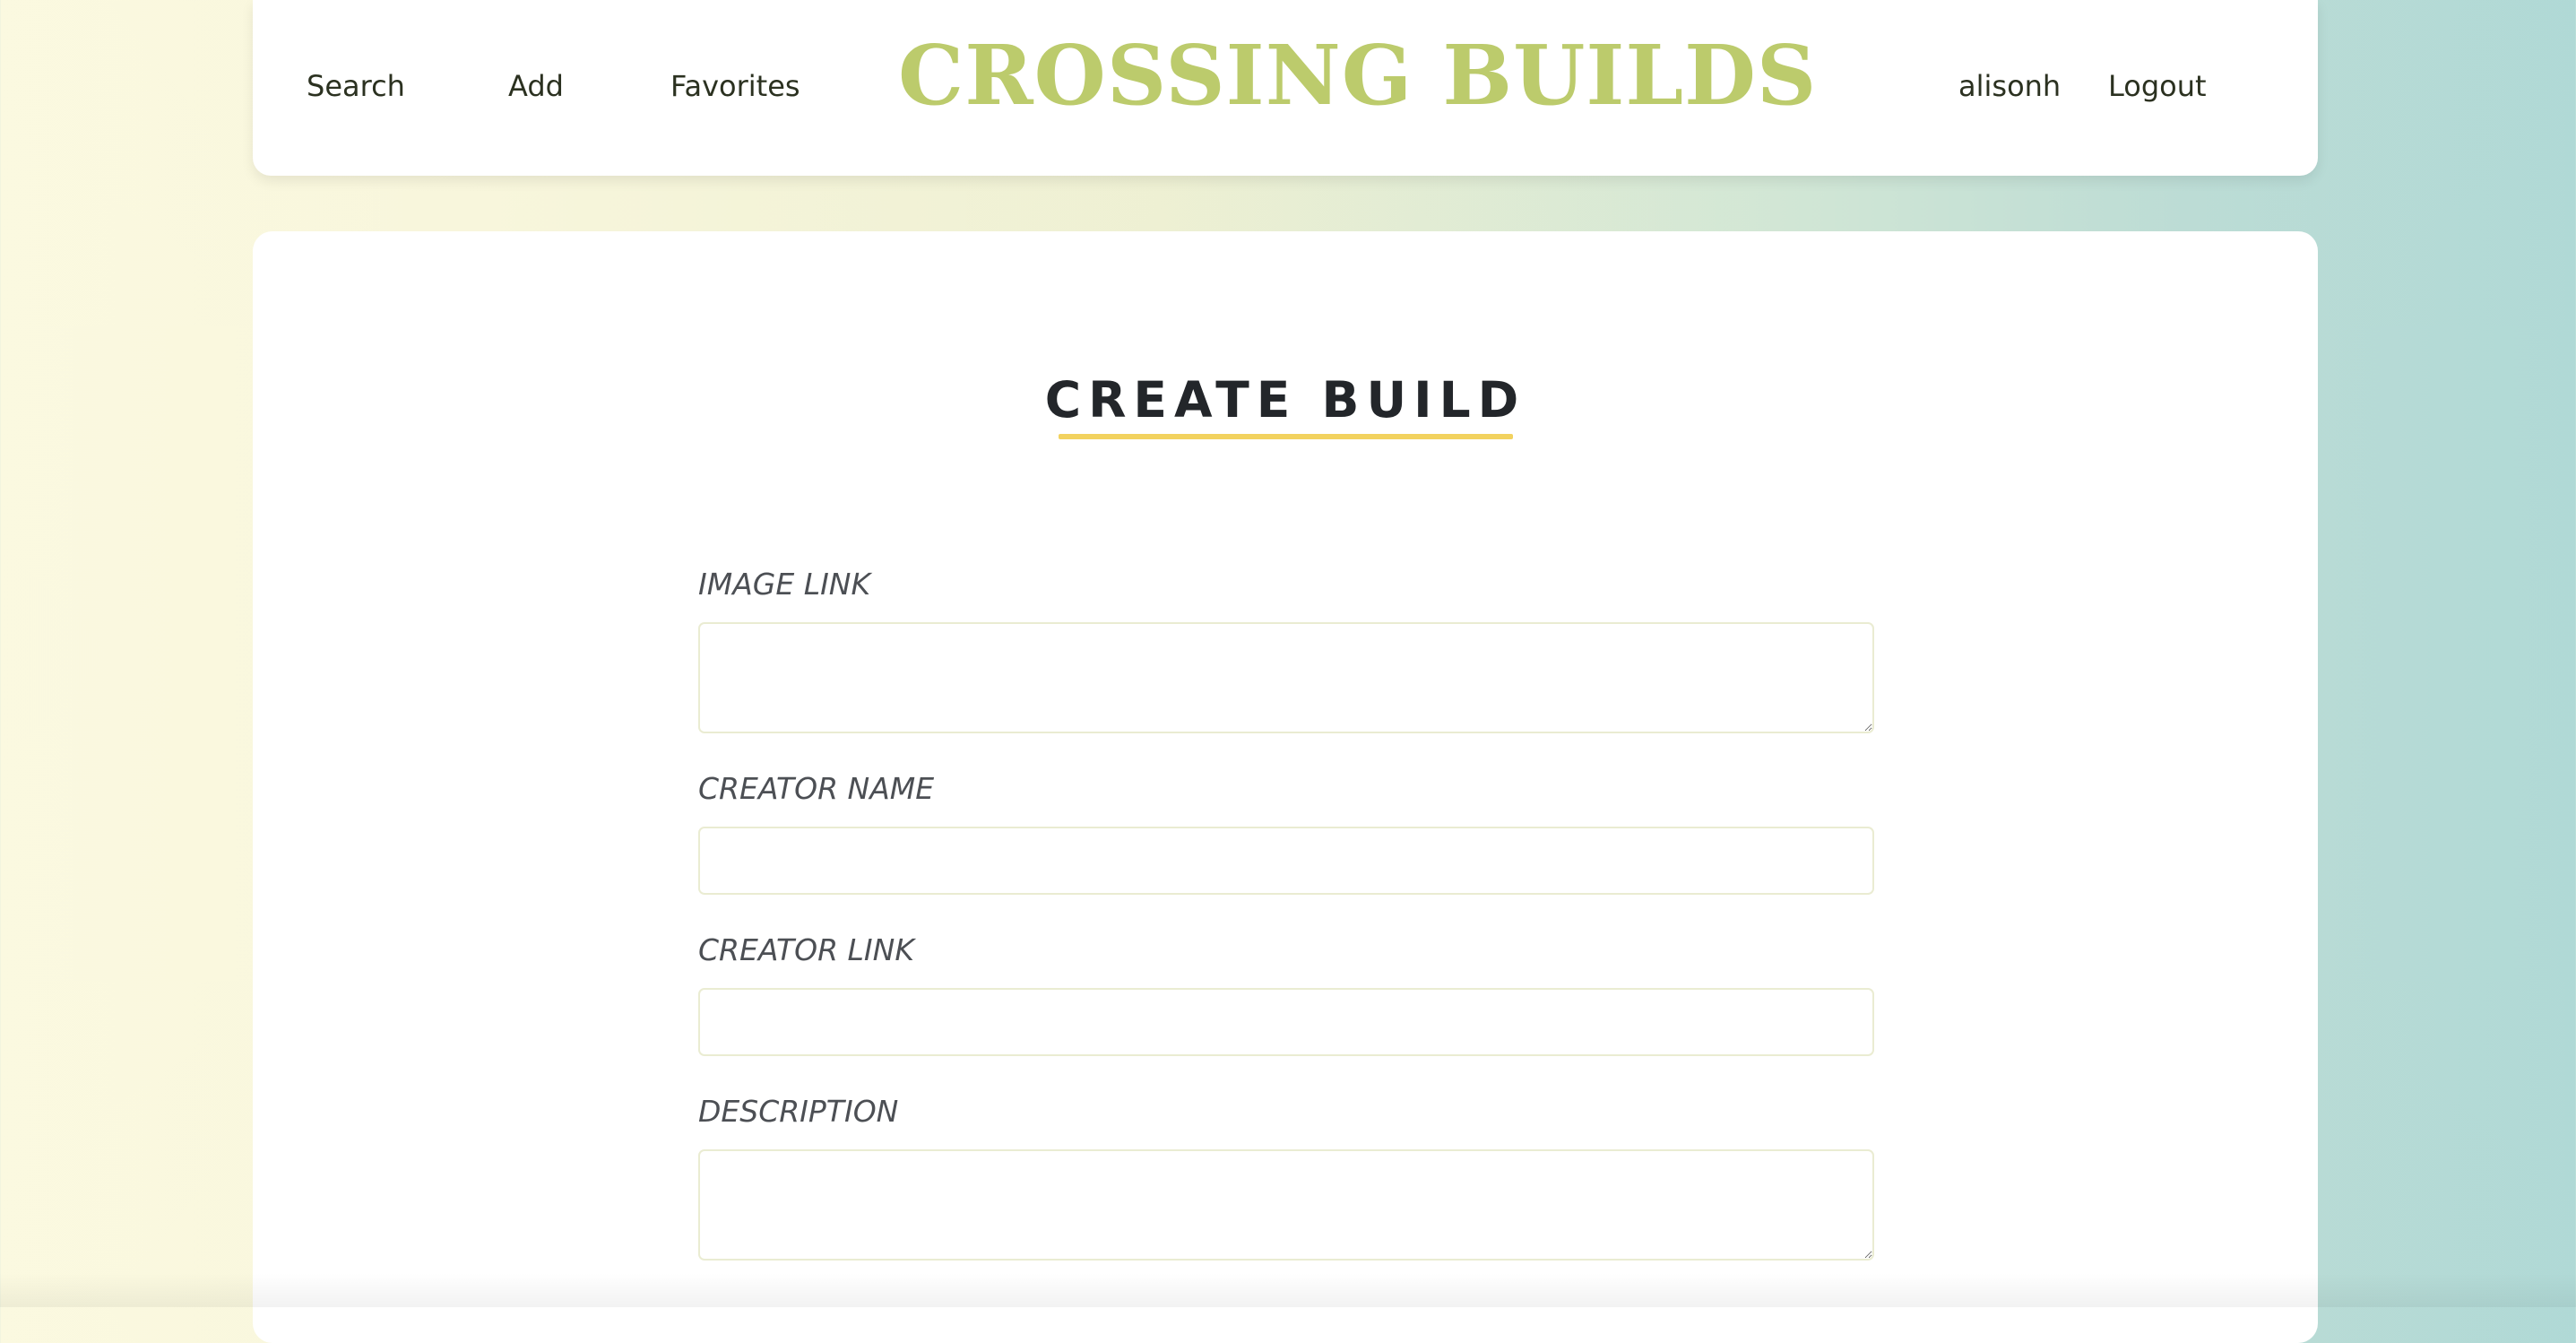 This screenshot has height=1343, width=2576. Describe the element at coordinates (2157, 86) in the screenshot. I see `nav-logout-link: Logout` at that location.